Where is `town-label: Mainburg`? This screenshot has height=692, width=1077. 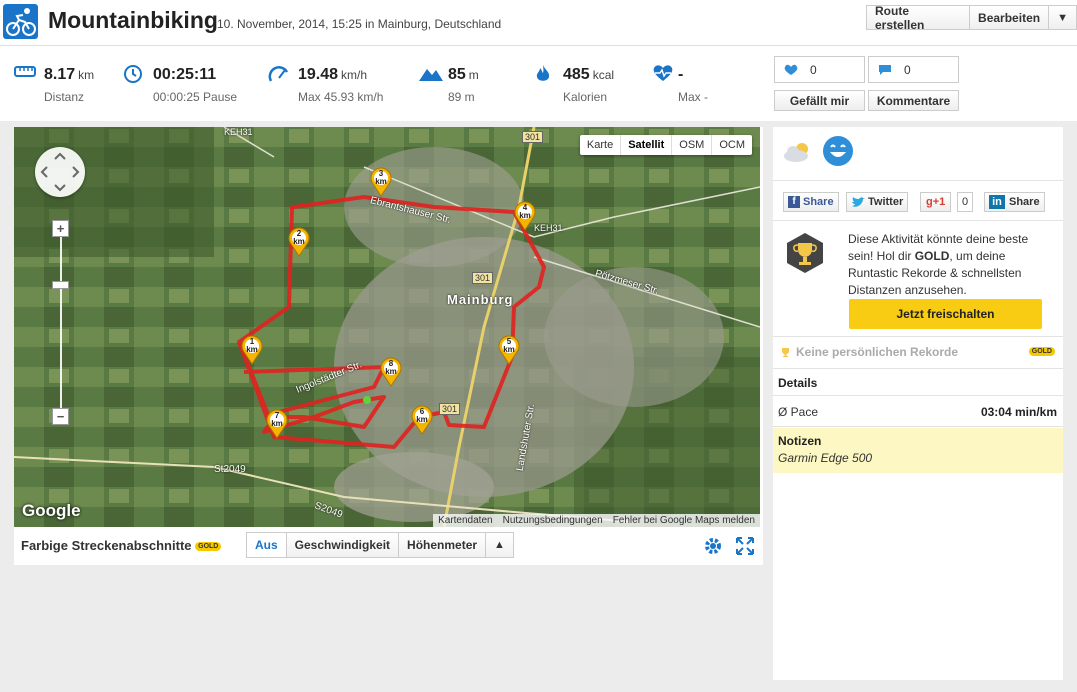 town-label: Mainburg is located at coordinates (480, 299).